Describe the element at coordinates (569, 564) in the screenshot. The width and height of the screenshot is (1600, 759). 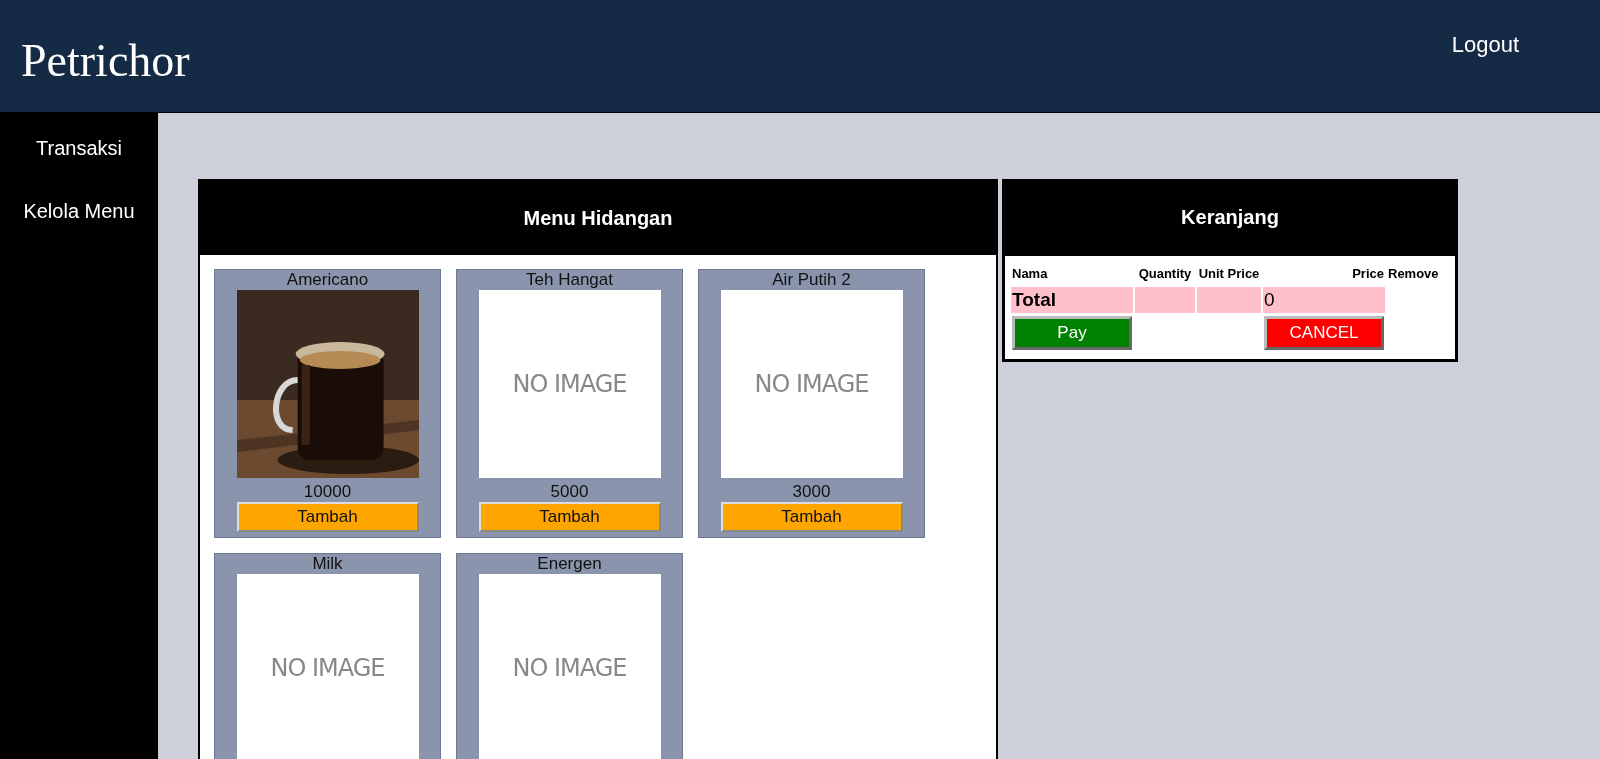
I see `item-name: Energen` at that location.